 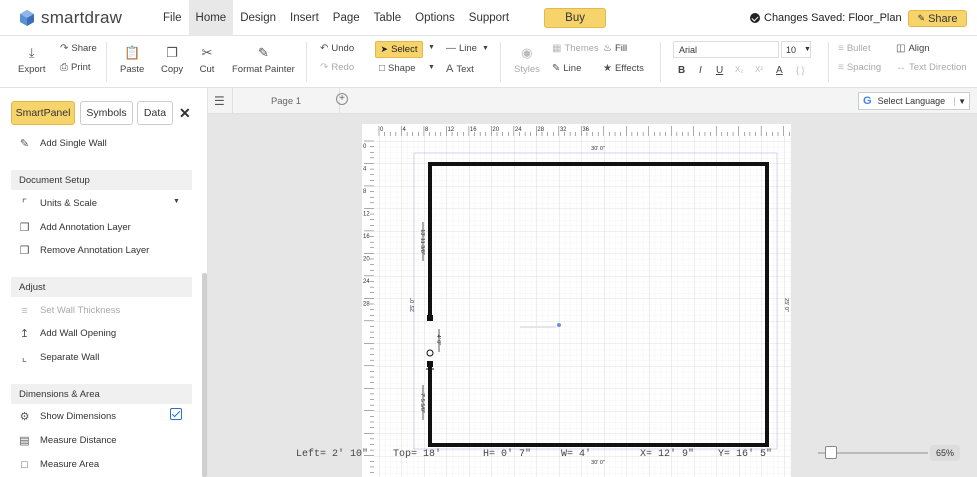 What do you see at coordinates (62, 143) in the screenshot?
I see `add-single-wall-item: ✎ Add Single Wall` at bounding box center [62, 143].